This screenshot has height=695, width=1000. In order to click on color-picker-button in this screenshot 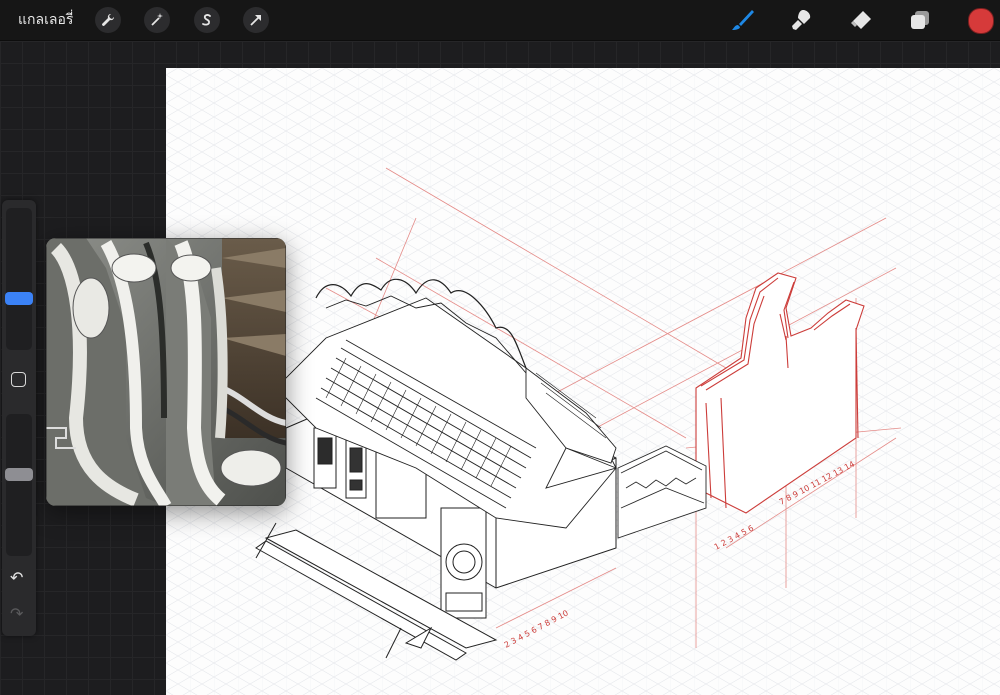, I will do `click(981, 21)`.